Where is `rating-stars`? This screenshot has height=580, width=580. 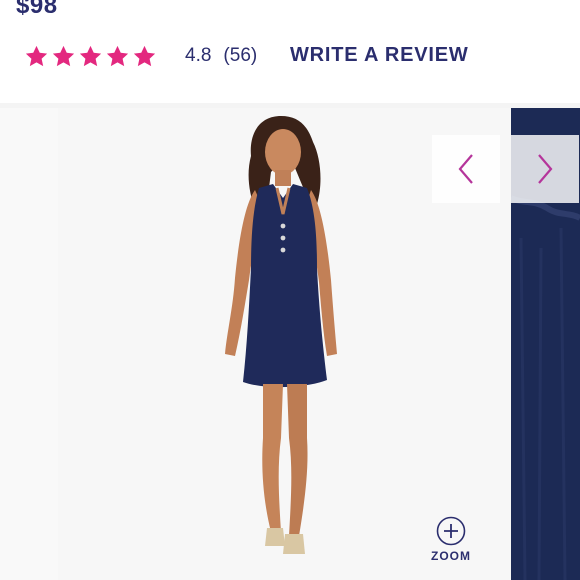 rating-stars is located at coordinates (90, 56).